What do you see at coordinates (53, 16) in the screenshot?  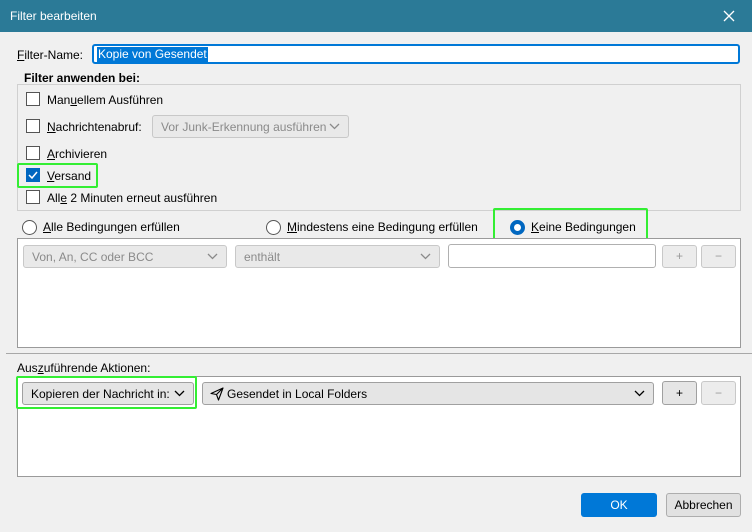 I see `window-title: Filter bearbeiten` at bounding box center [53, 16].